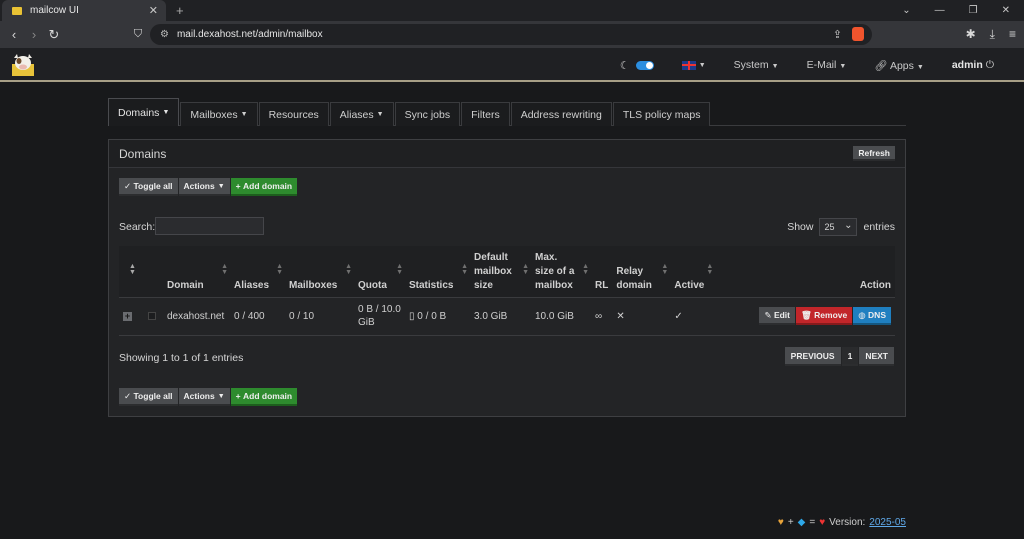 This screenshot has height=539, width=1024. What do you see at coordinates (693, 65) in the screenshot?
I see `language-dropdown: ▼` at bounding box center [693, 65].